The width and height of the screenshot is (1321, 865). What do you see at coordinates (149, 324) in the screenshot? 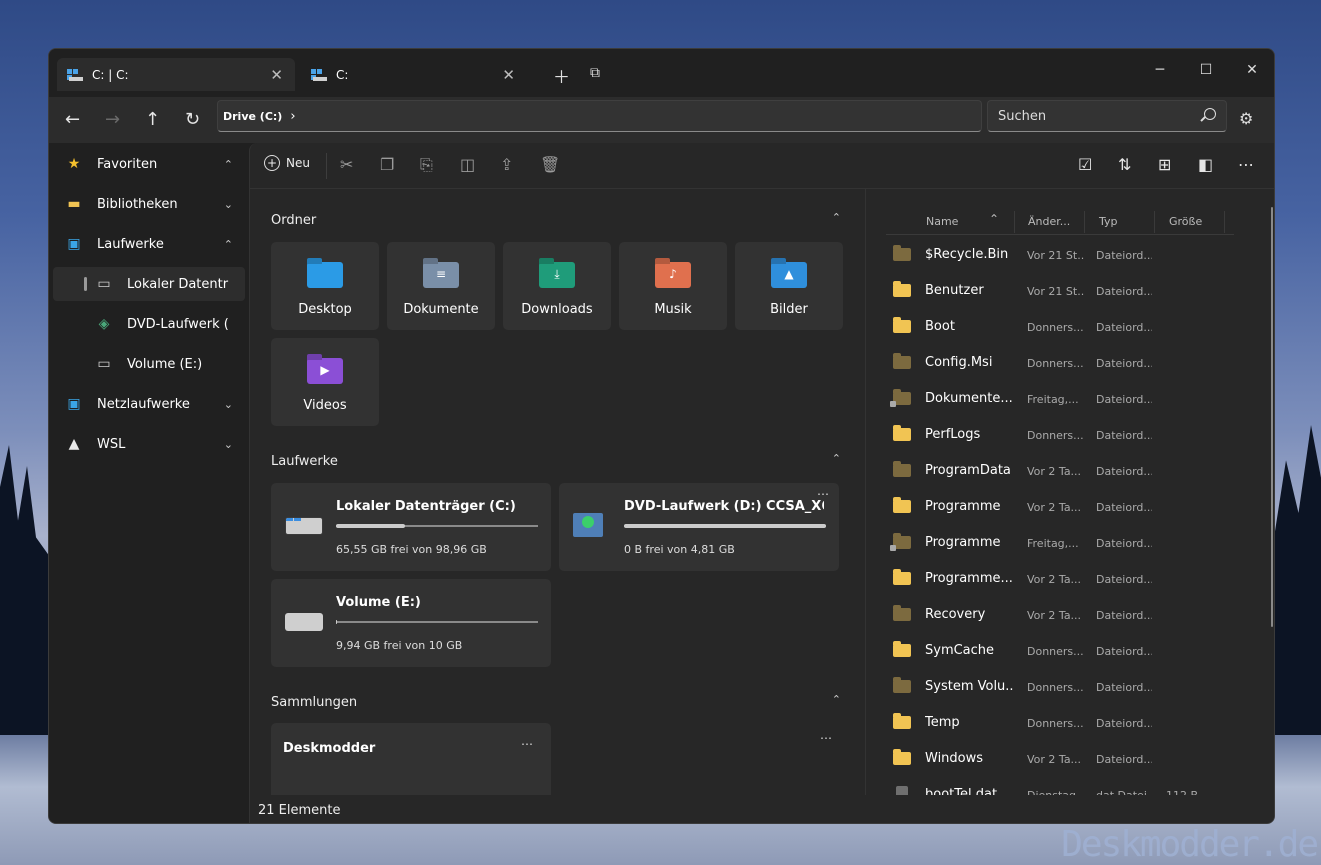
I see `sidebar-item-dvd-laufwerk: ◈ DVD-Laufwerk (` at bounding box center [149, 324].